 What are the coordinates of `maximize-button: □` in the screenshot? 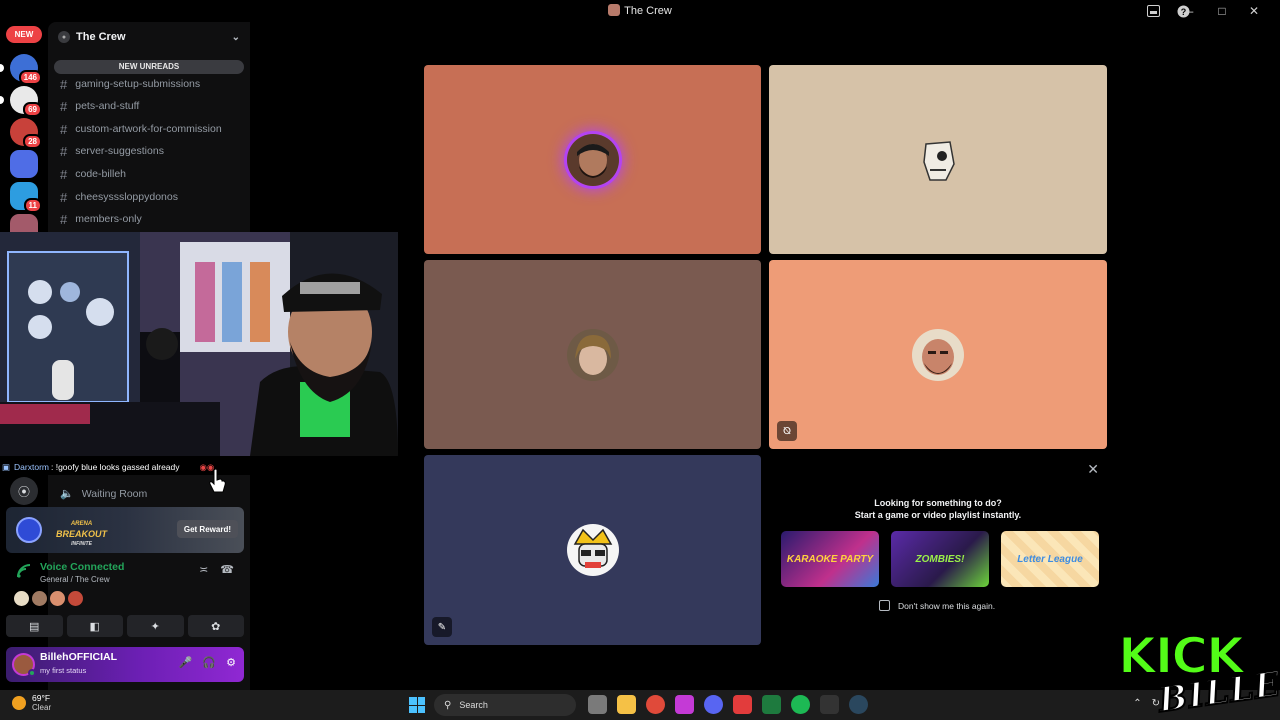 It's located at (1222, 11).